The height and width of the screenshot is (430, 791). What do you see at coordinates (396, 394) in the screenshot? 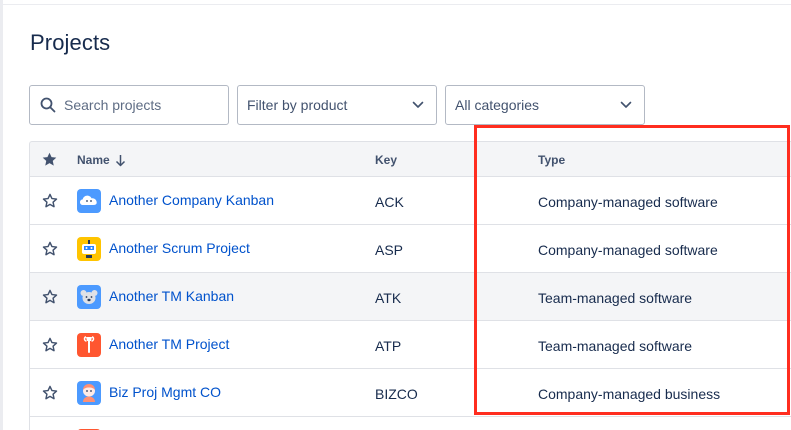
I see `project-key: BIZCO` at bounding box center [396, 394].